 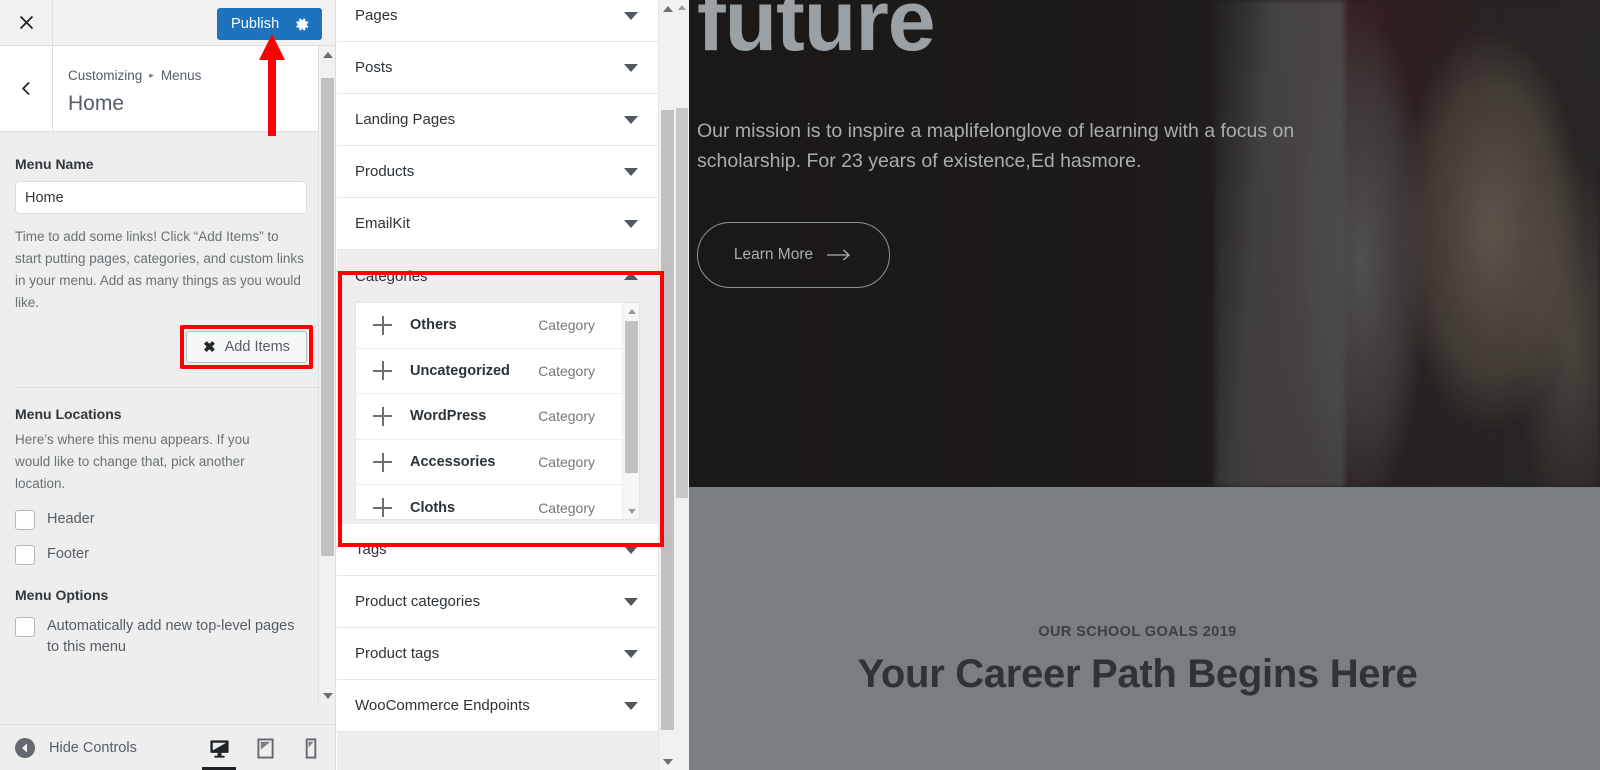 I want to click on breadcrumb-root: Customizing, so click(x=105, y=75).